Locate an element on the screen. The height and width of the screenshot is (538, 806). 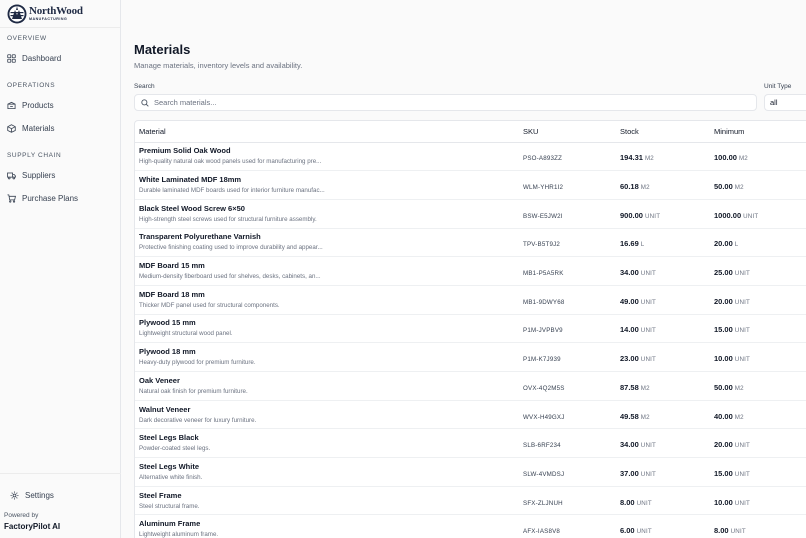
material-name: Black Steel Wood Screw 6×50 is located at coordinates (331, 209).